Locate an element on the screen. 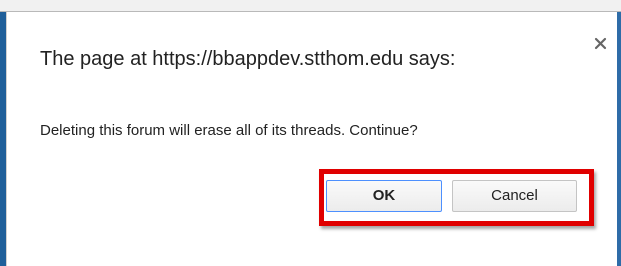  browser-frame-top is located at coordinates (310, 6).